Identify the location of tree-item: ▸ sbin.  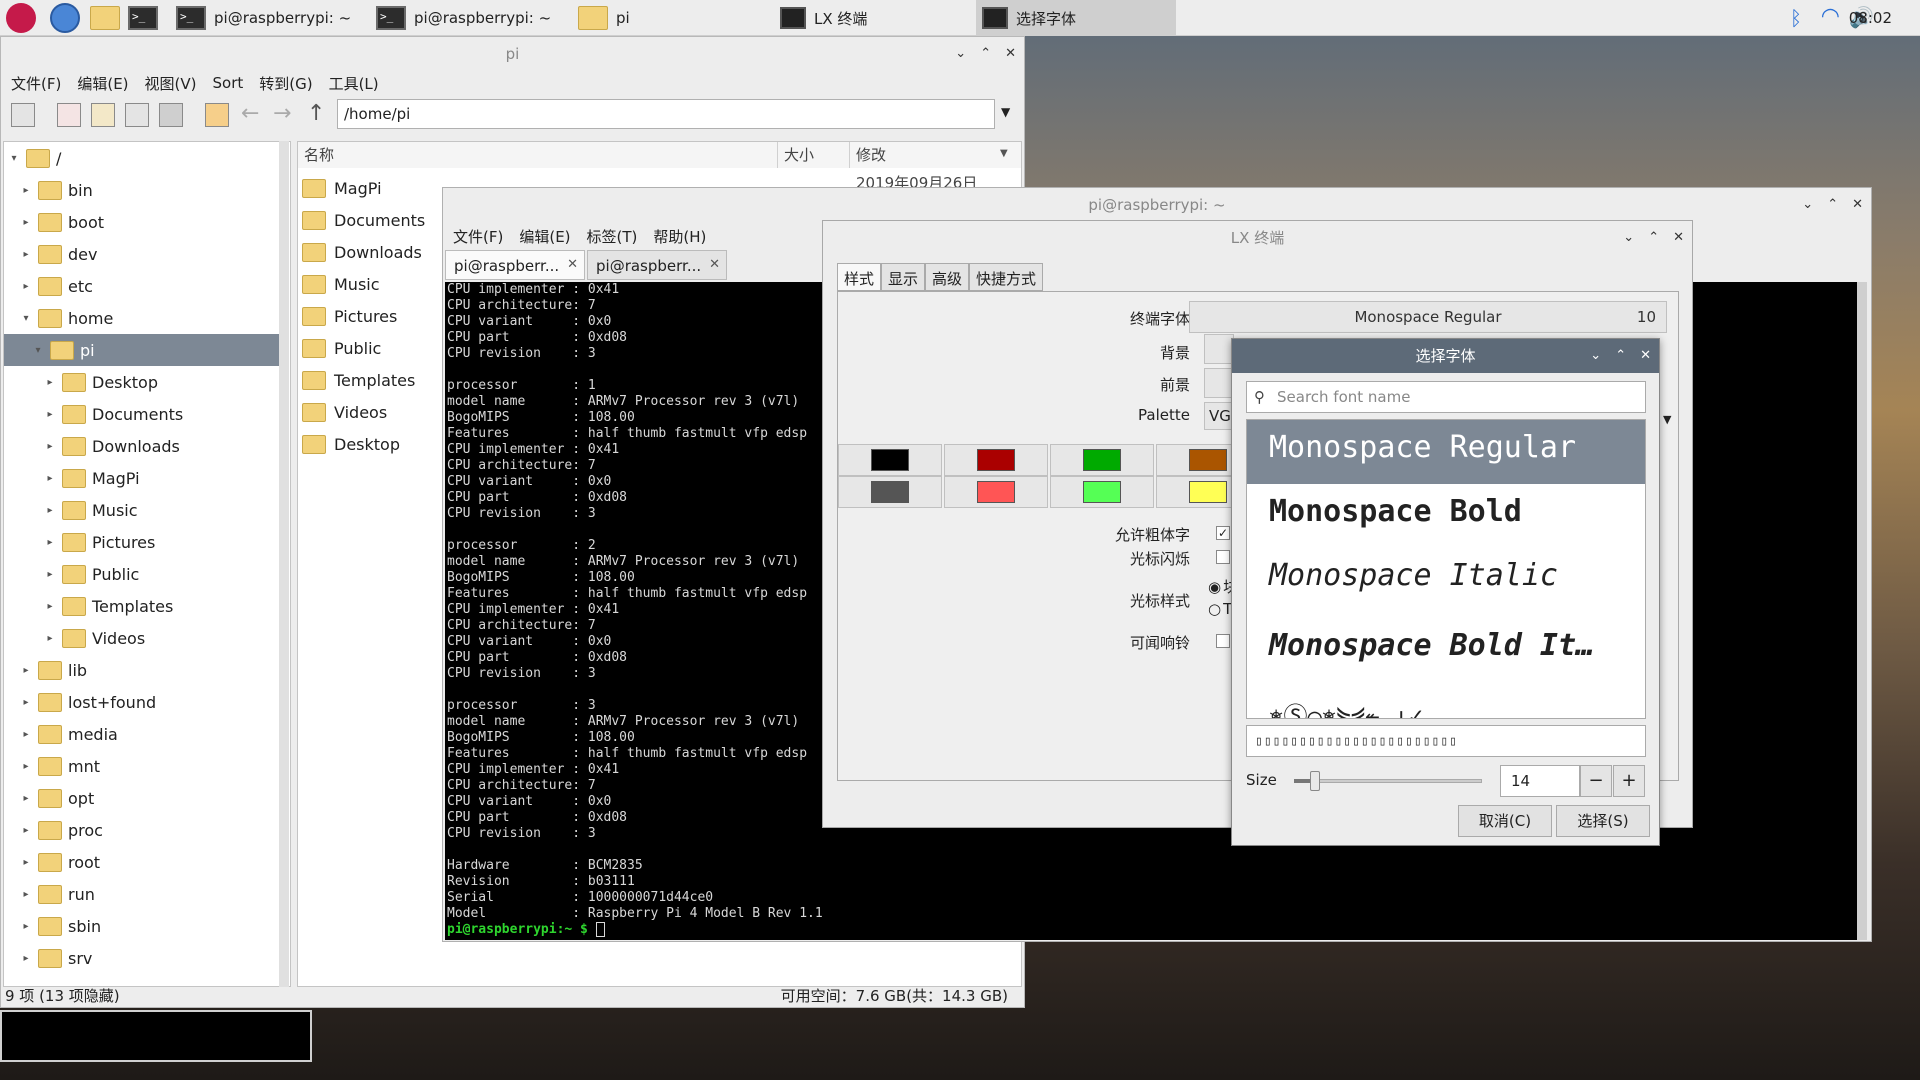
(144, 926).